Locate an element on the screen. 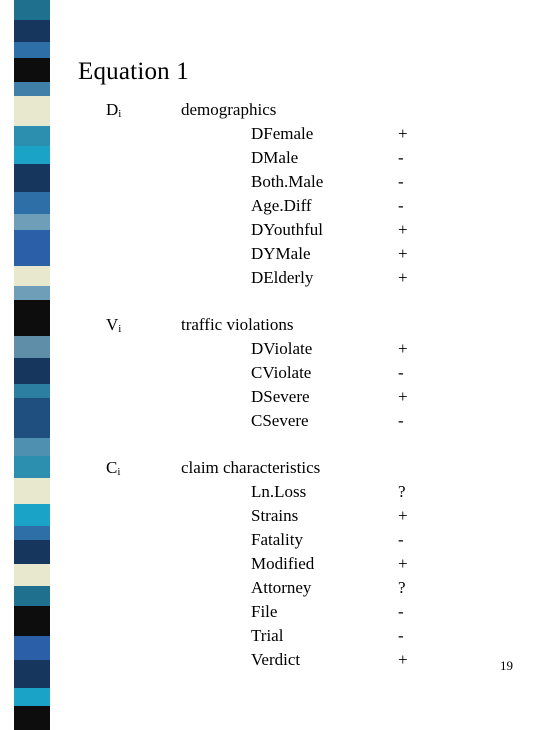 The image size is (540, 730). variable-symbol-letter: C is located at coordinates (112, 467).